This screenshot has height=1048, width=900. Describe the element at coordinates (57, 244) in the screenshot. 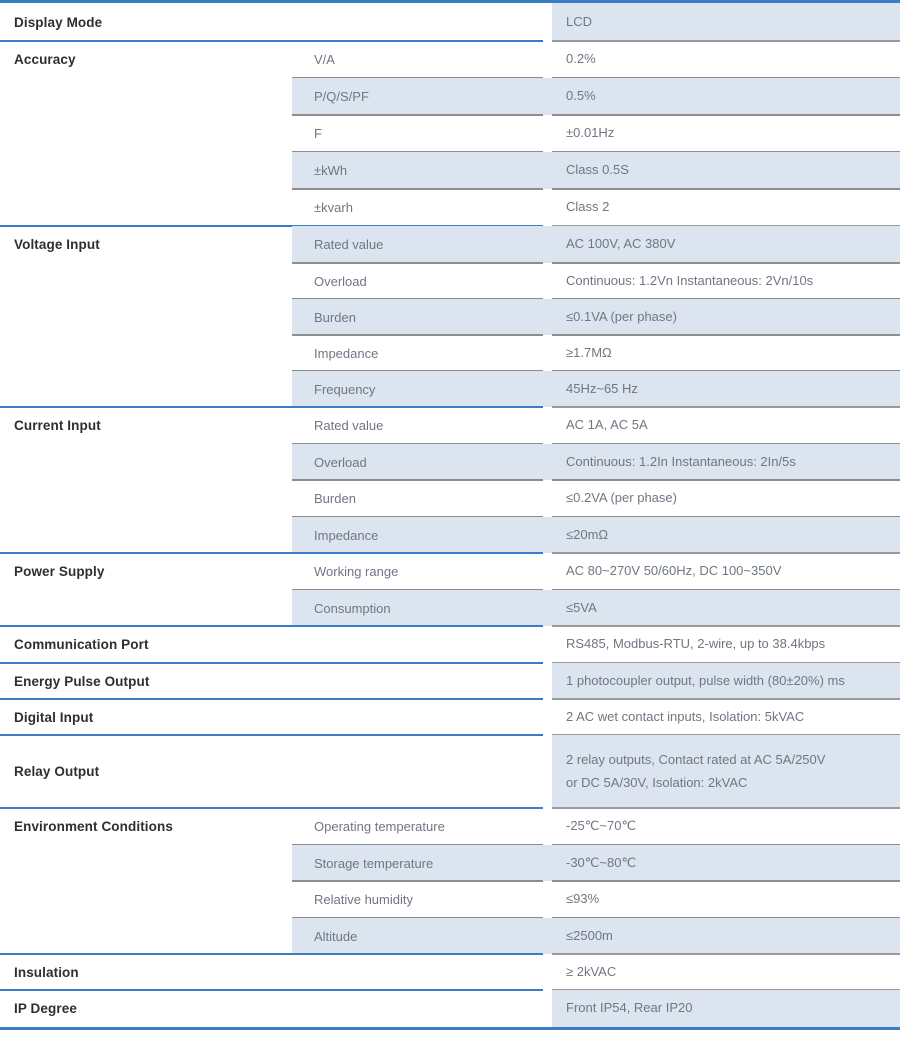

I see `row-category-label: Voltage Input` at that location.